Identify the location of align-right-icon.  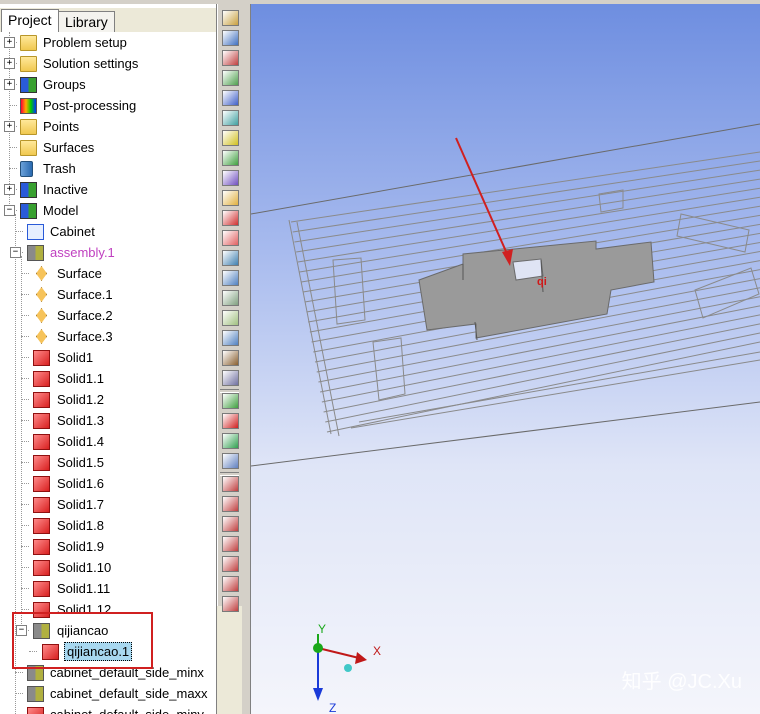
(230, 524).